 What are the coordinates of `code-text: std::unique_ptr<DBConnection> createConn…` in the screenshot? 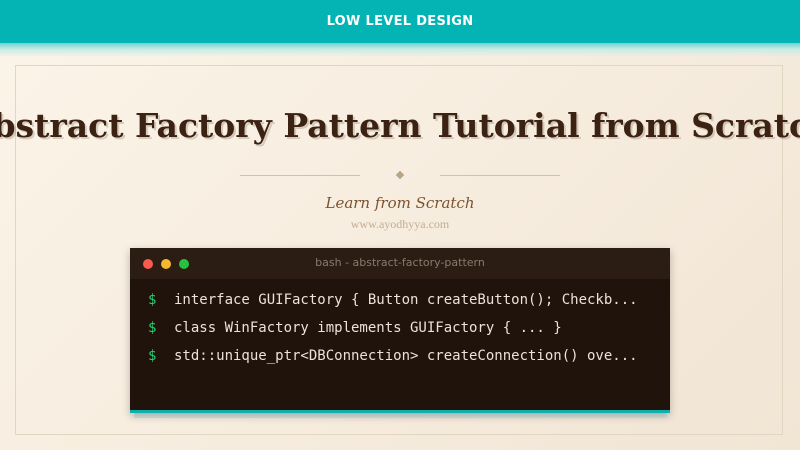 It's located at (406, 356).